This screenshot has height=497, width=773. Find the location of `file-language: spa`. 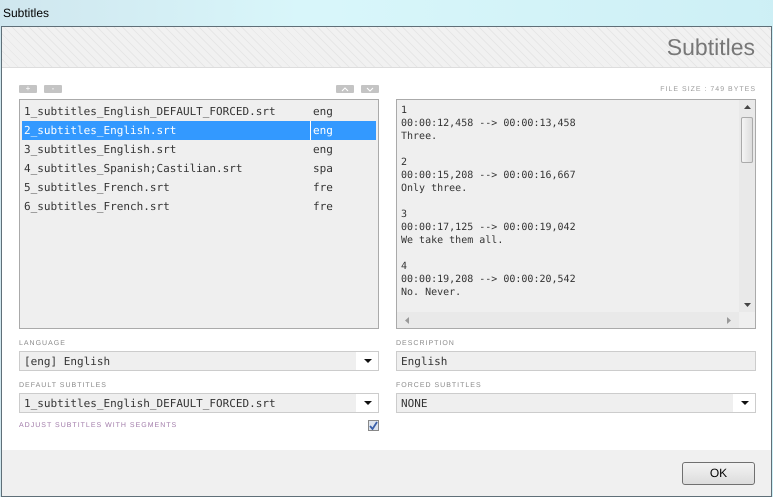

file-language: spa is located at coordinates (322, 168).